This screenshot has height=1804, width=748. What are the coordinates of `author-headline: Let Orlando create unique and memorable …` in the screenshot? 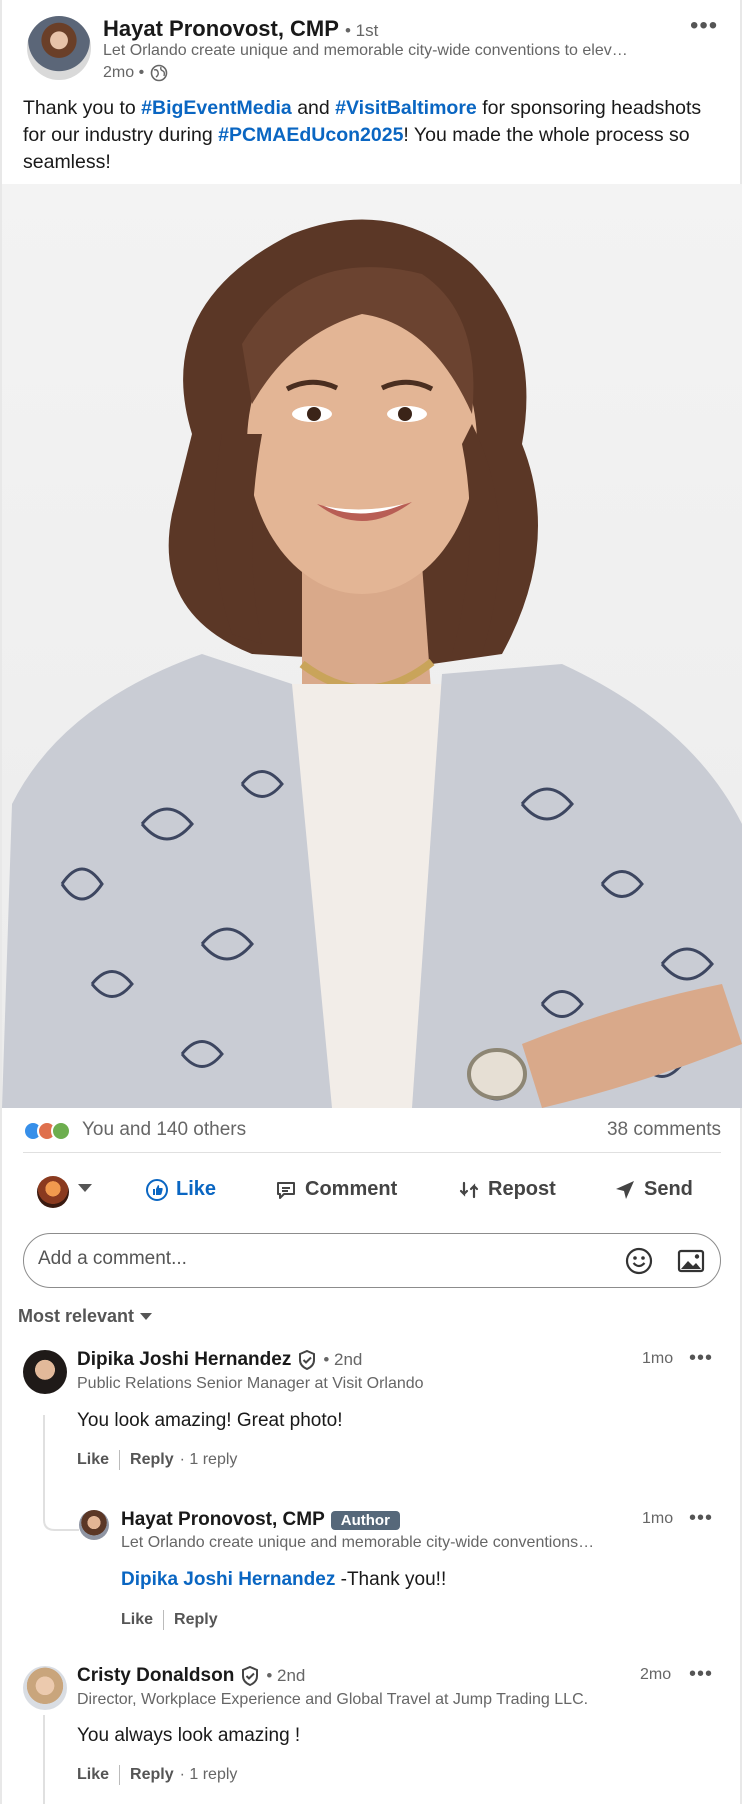 It's located at (365, 50).